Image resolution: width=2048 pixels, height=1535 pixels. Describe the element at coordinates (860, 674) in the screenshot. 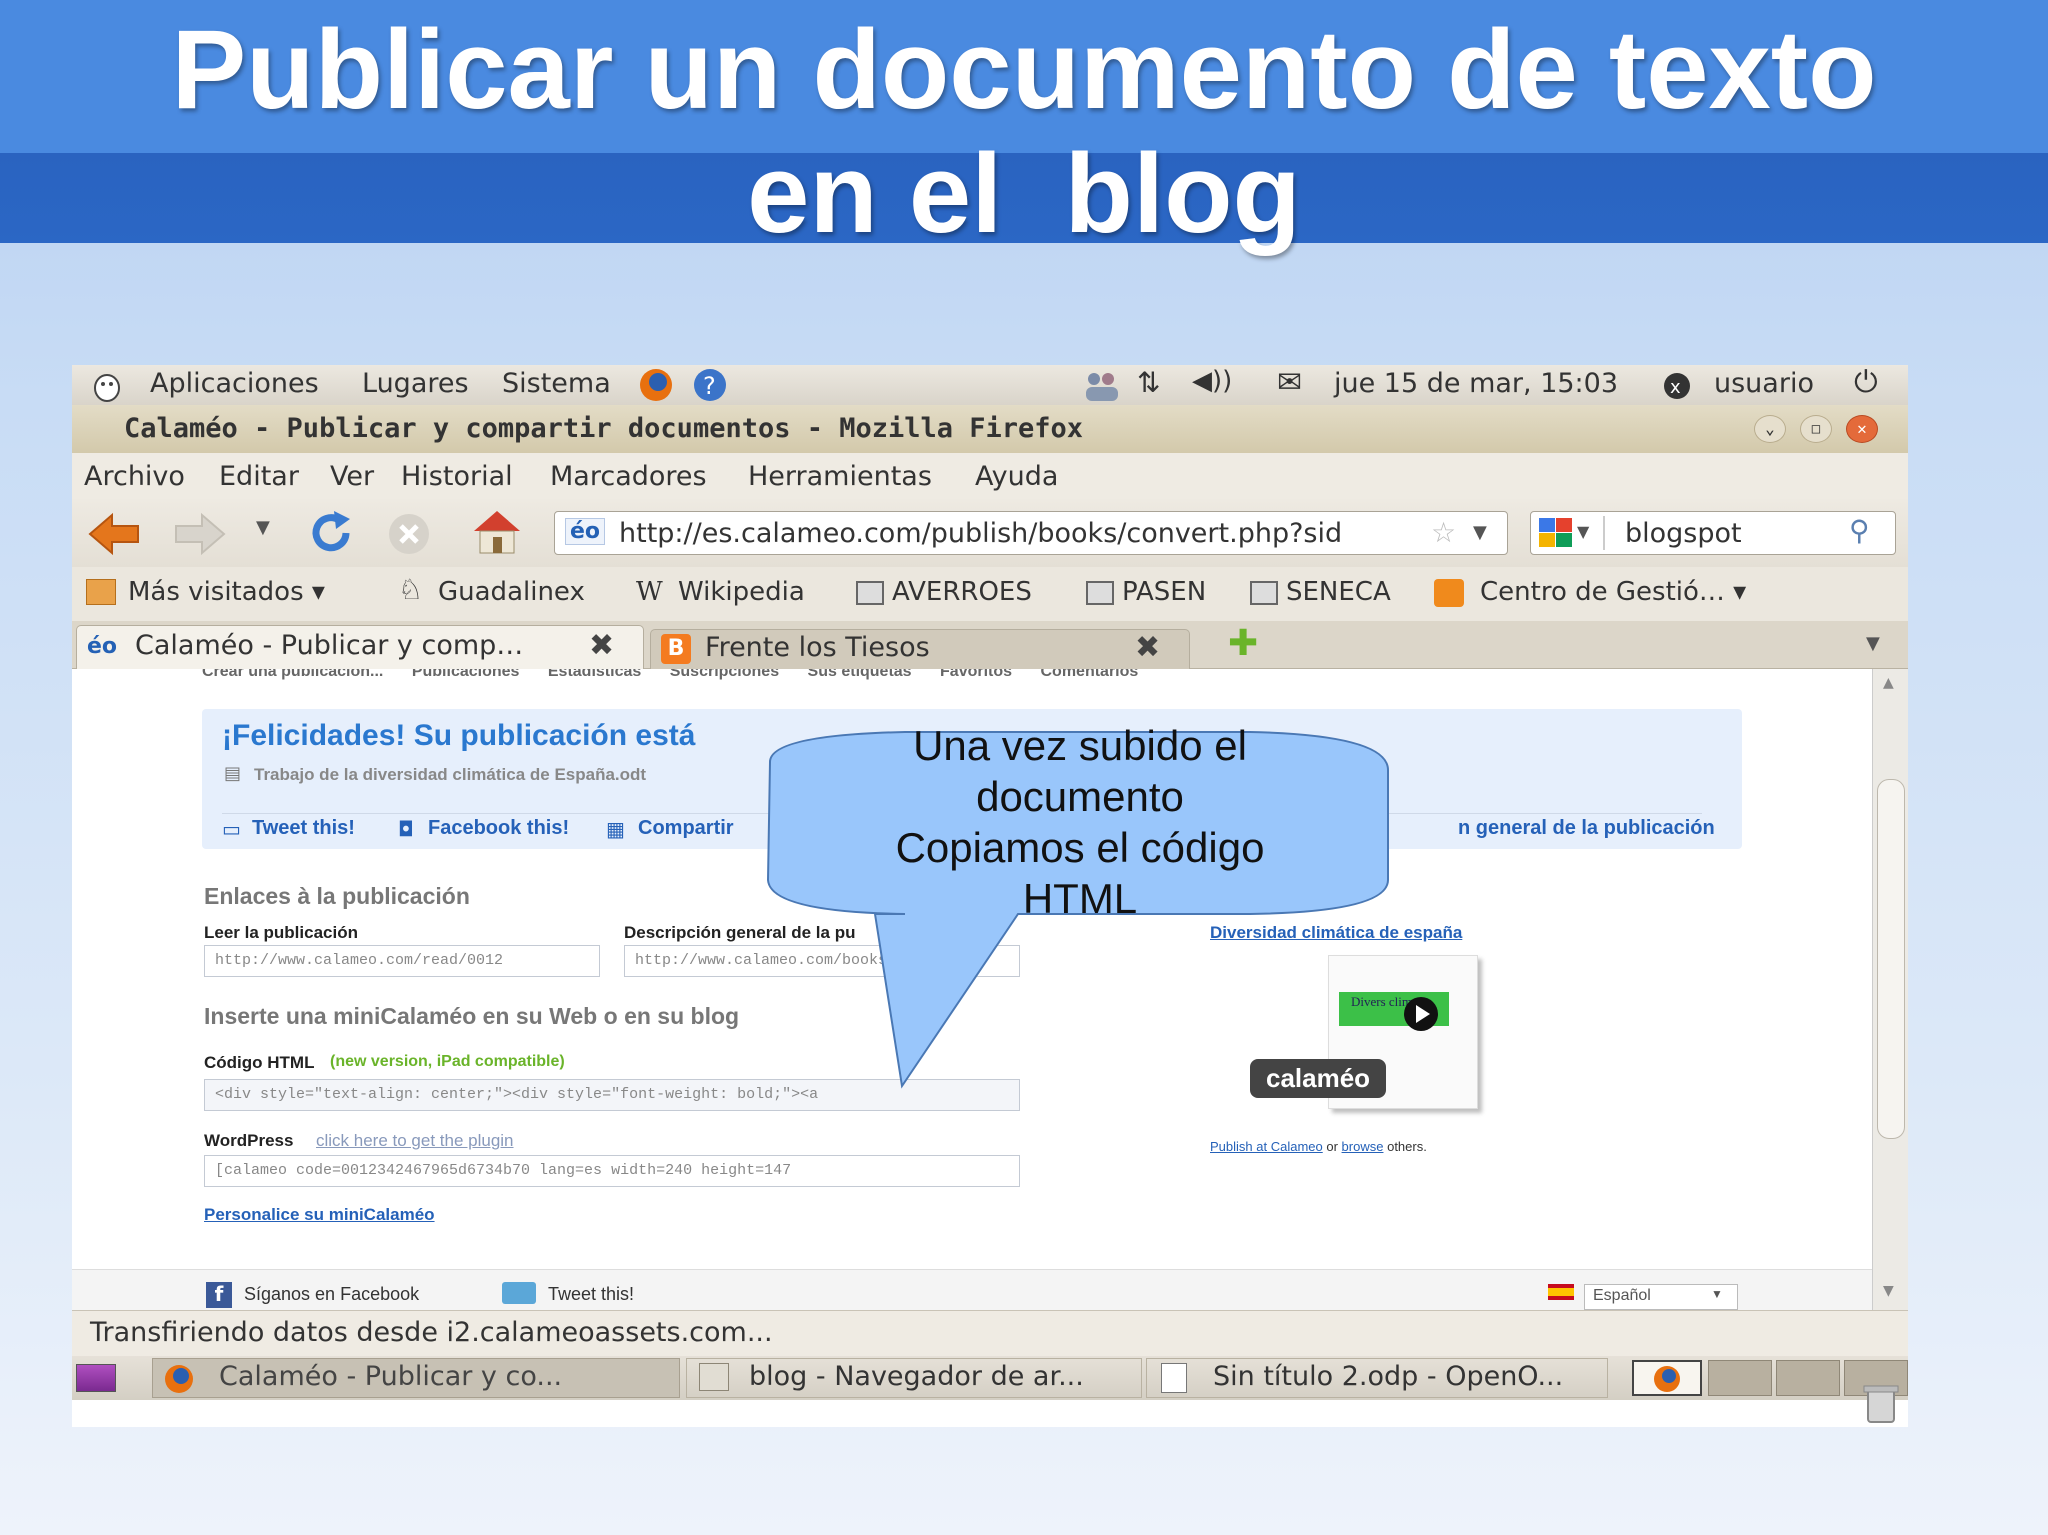

I see `subnav-etiquetas: Sus etiquetas` at that location.